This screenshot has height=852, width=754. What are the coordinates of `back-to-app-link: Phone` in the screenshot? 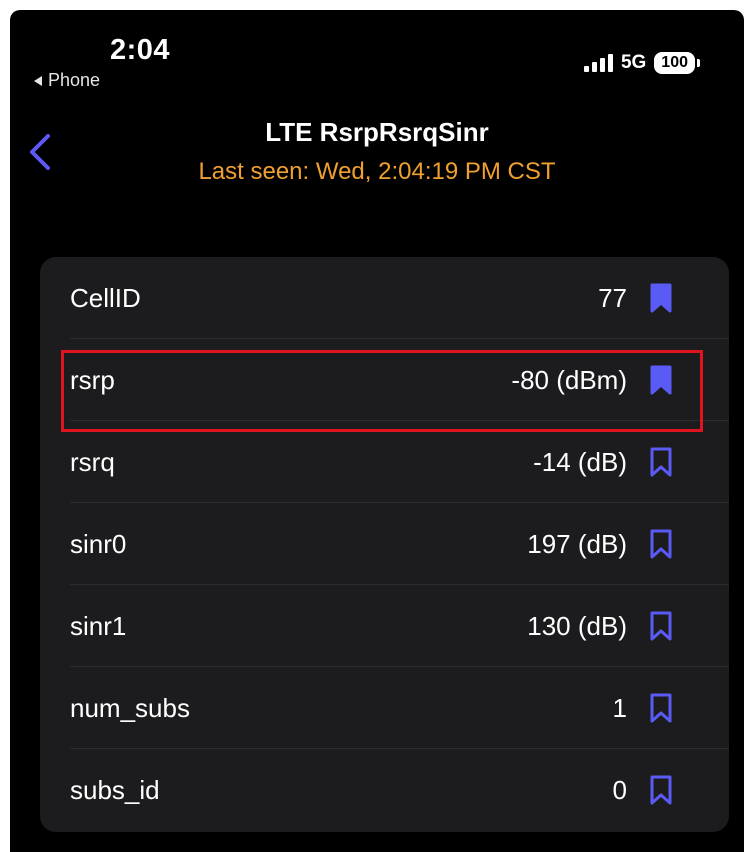 It's located at (67, 80).